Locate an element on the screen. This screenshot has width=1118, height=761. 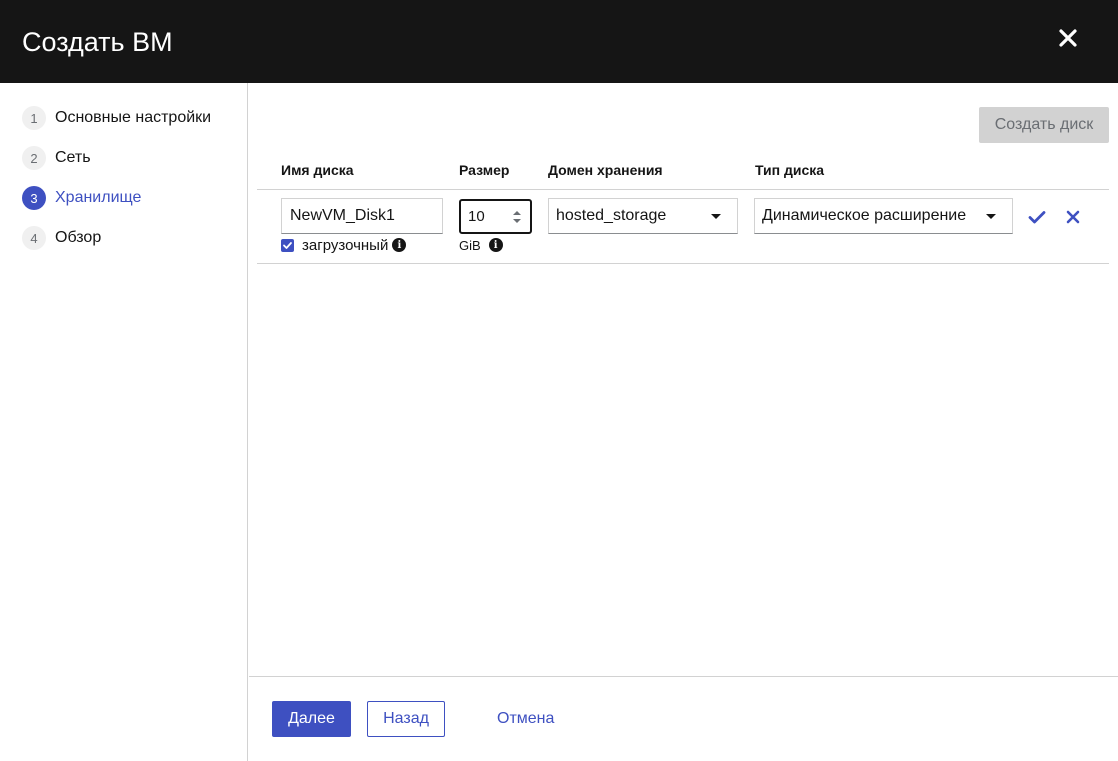
disk-type-value: Динамическое расширение is located at coordinates (864, 215).